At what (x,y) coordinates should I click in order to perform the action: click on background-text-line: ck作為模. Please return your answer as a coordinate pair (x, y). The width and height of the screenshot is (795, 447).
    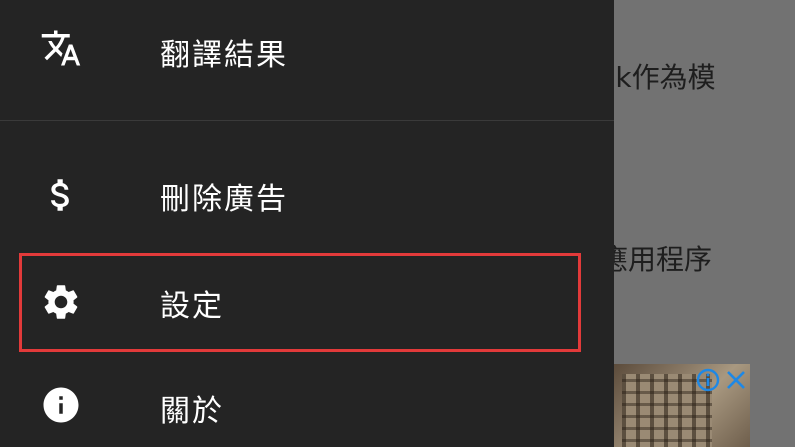
    Looking at the image, I should click on (658, 77).